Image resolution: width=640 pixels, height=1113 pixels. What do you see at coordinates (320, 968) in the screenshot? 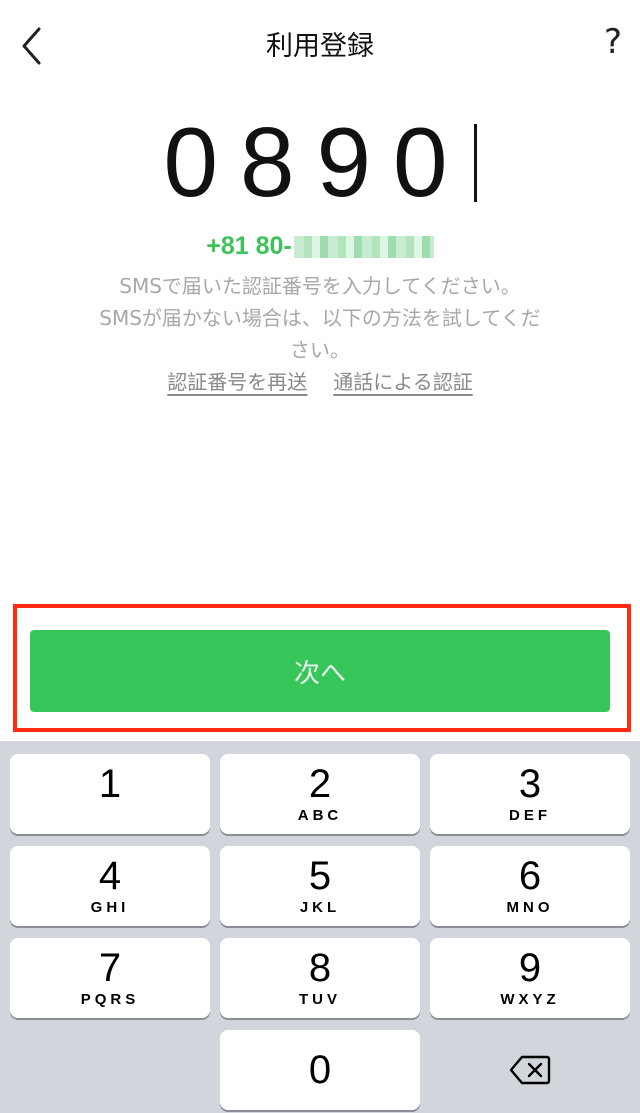
I see `key-digit: 8` at bounding box center [320, 968].